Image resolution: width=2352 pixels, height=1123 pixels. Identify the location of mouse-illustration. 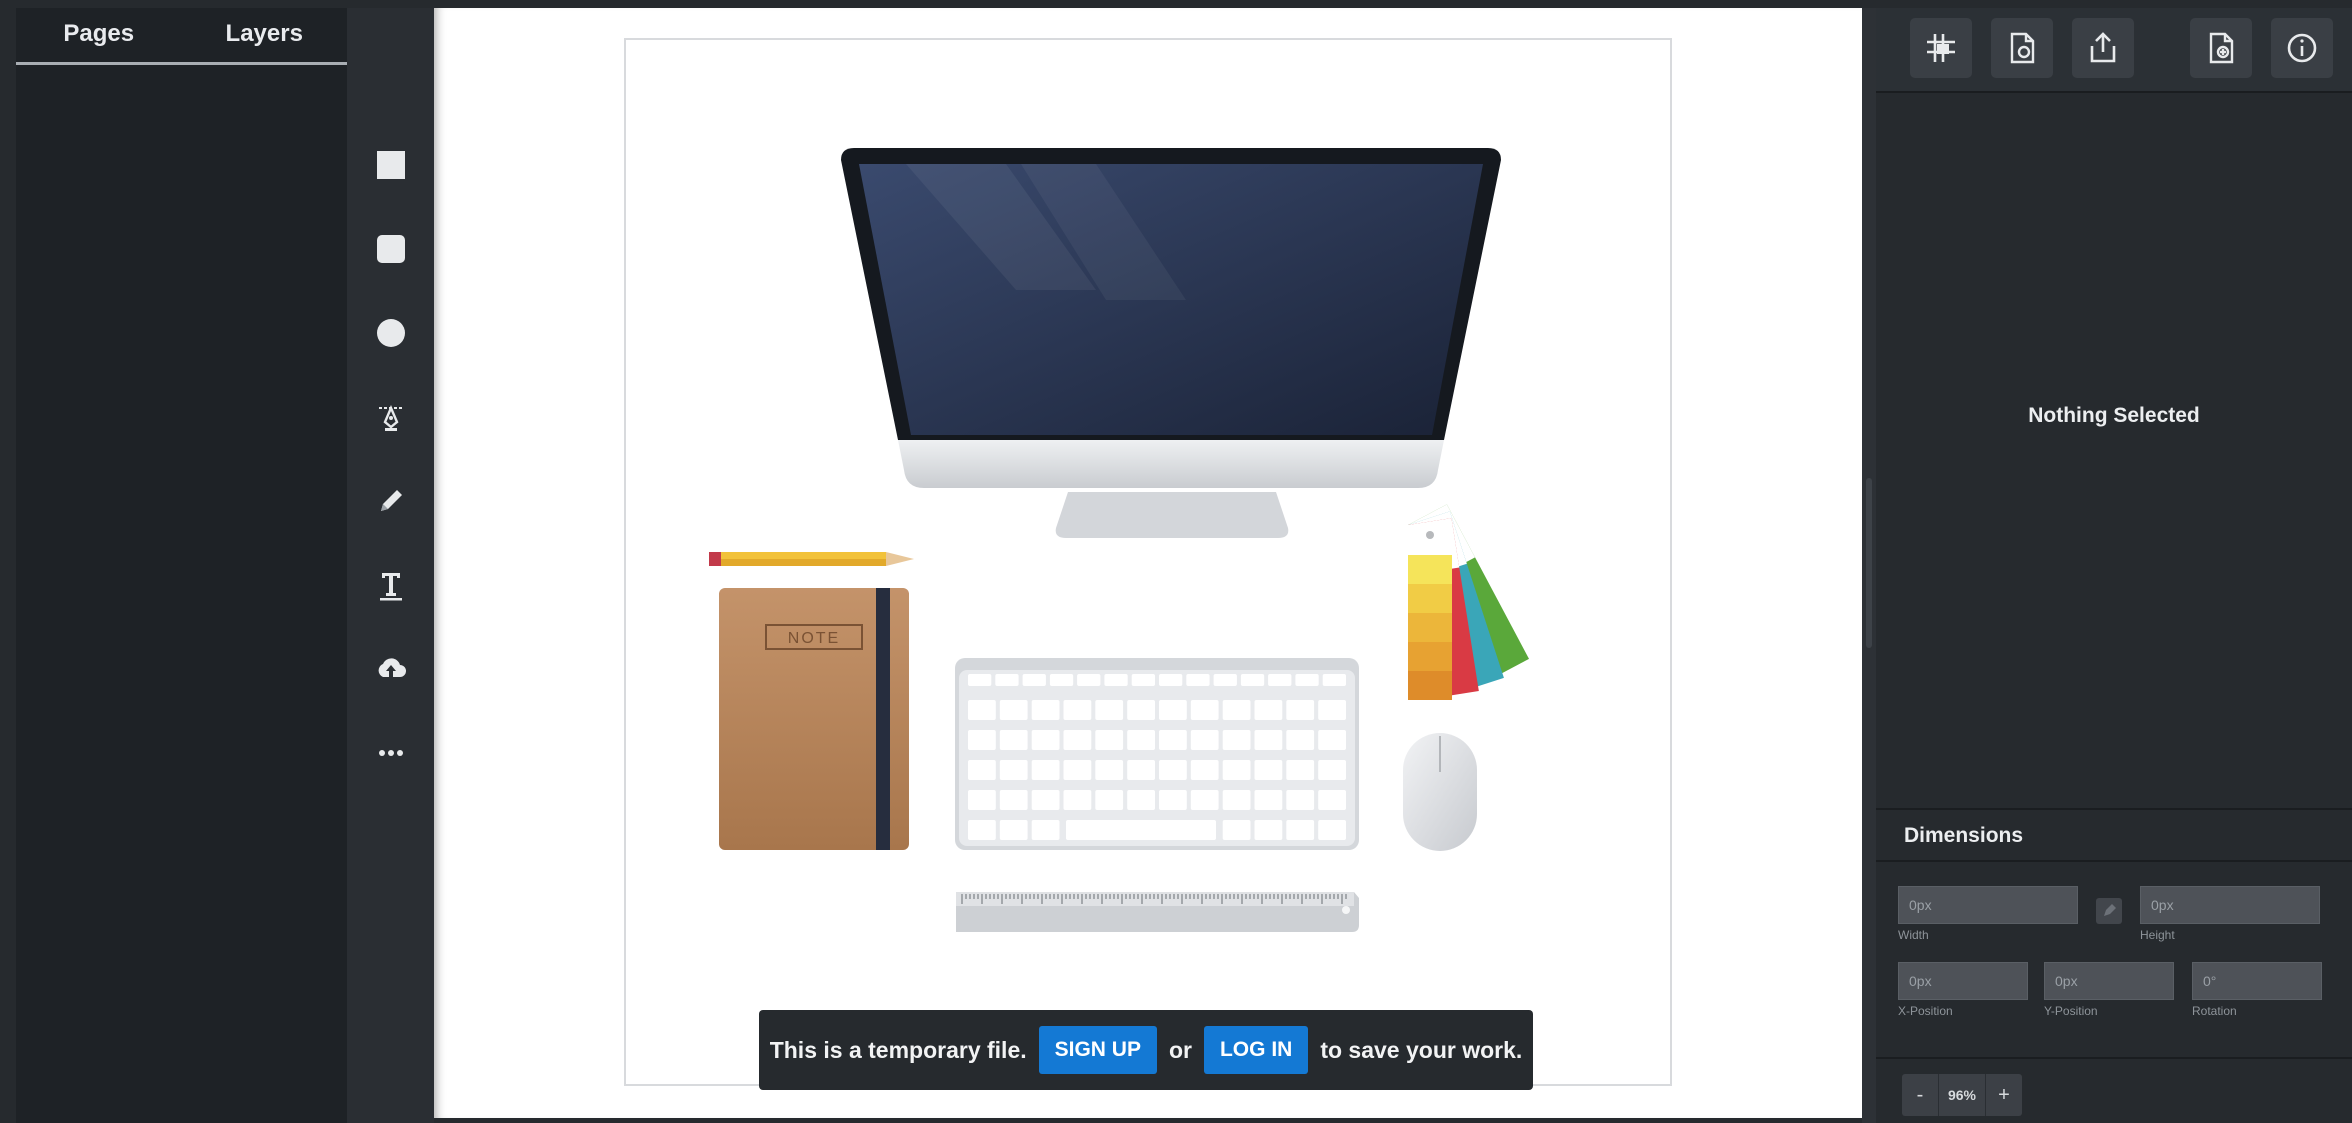
(1440, 792).